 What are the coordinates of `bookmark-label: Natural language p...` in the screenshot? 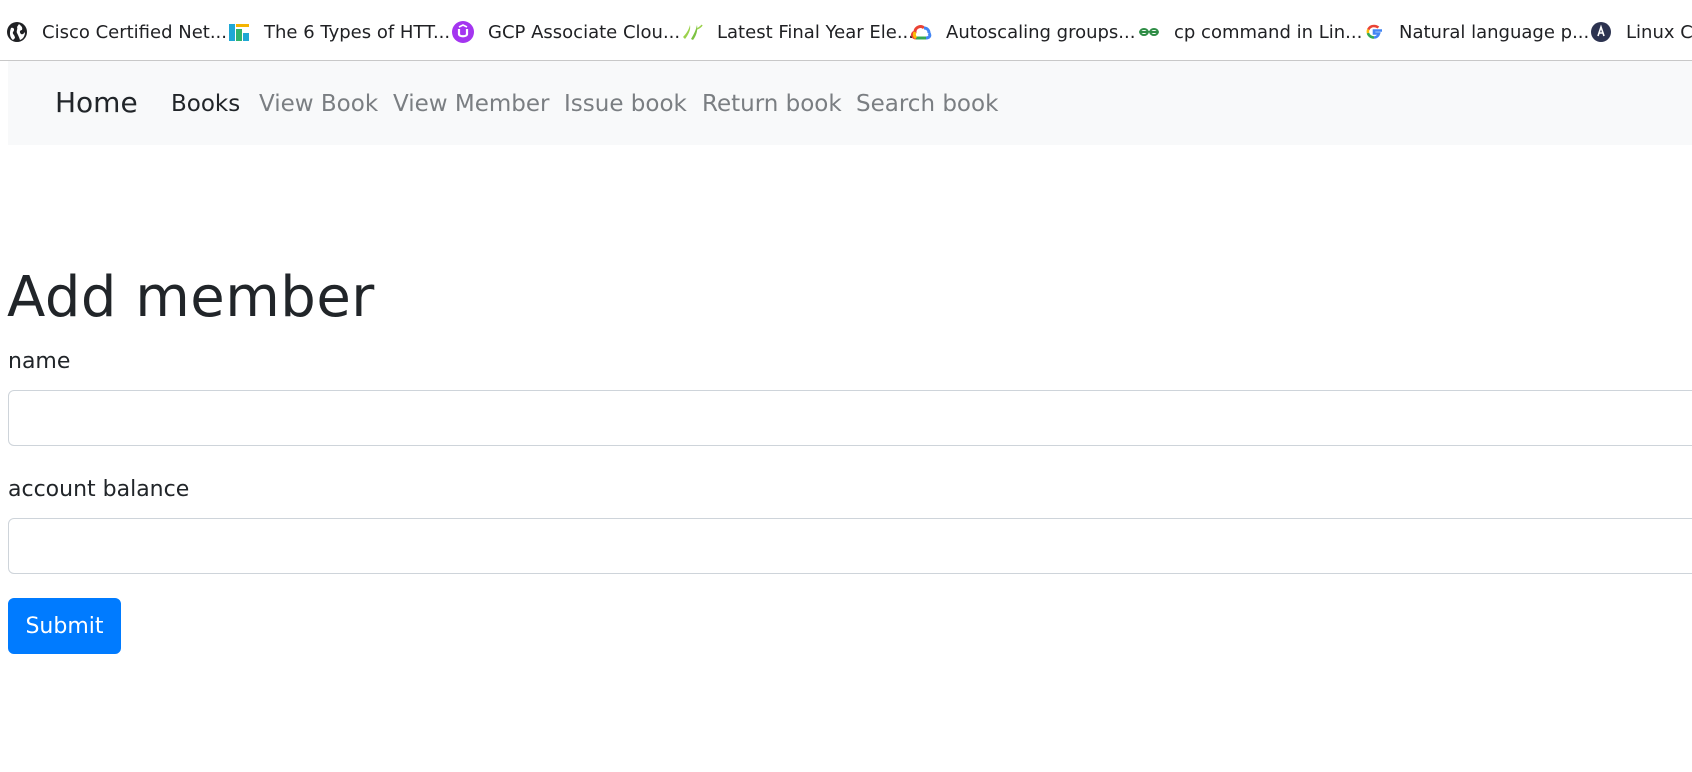 It's located at (1494, 32).